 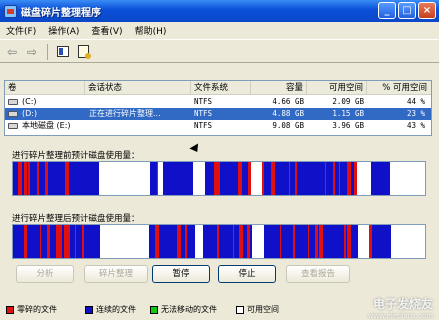 What do you see at coordinates (46, 125) in the screenshot?
I see `volume-name: 本地磁盘 (E:)` at bounding box center [46, 125].